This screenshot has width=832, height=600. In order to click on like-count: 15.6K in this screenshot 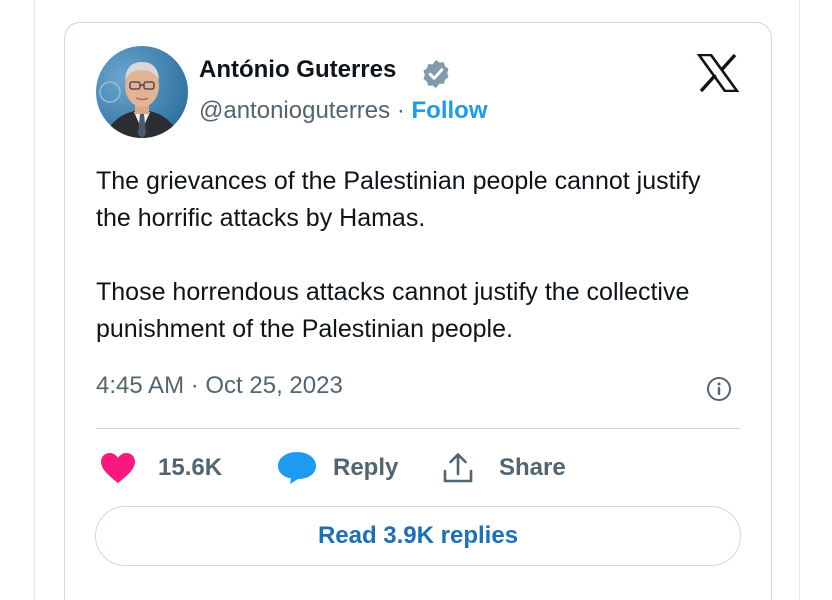, I will do `click(190, 467)`.